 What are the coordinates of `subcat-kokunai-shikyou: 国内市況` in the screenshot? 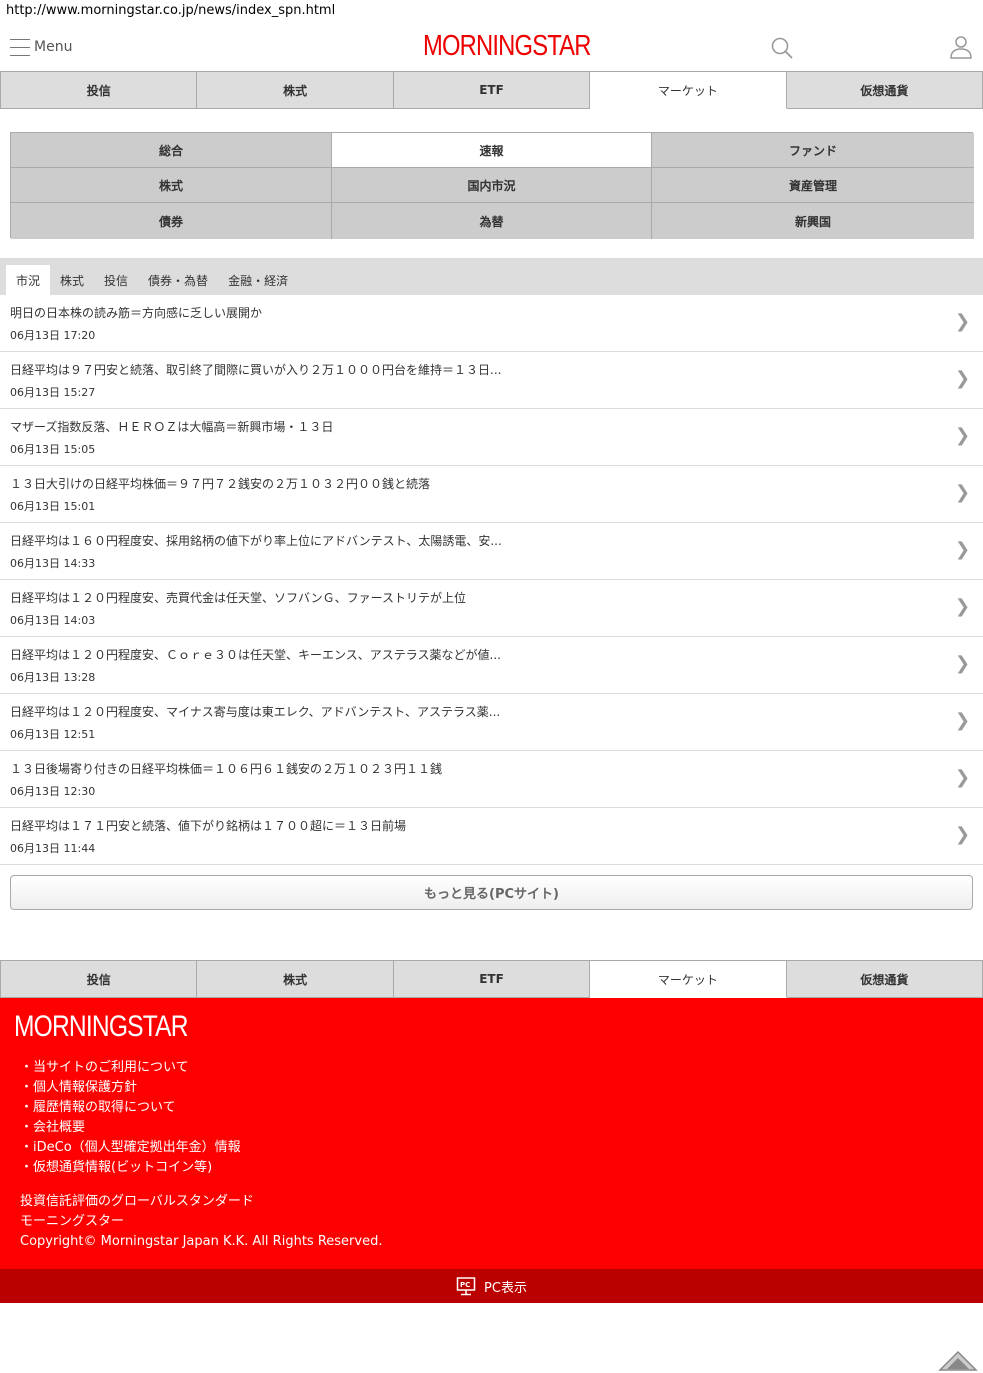 It's located at (492, 185).